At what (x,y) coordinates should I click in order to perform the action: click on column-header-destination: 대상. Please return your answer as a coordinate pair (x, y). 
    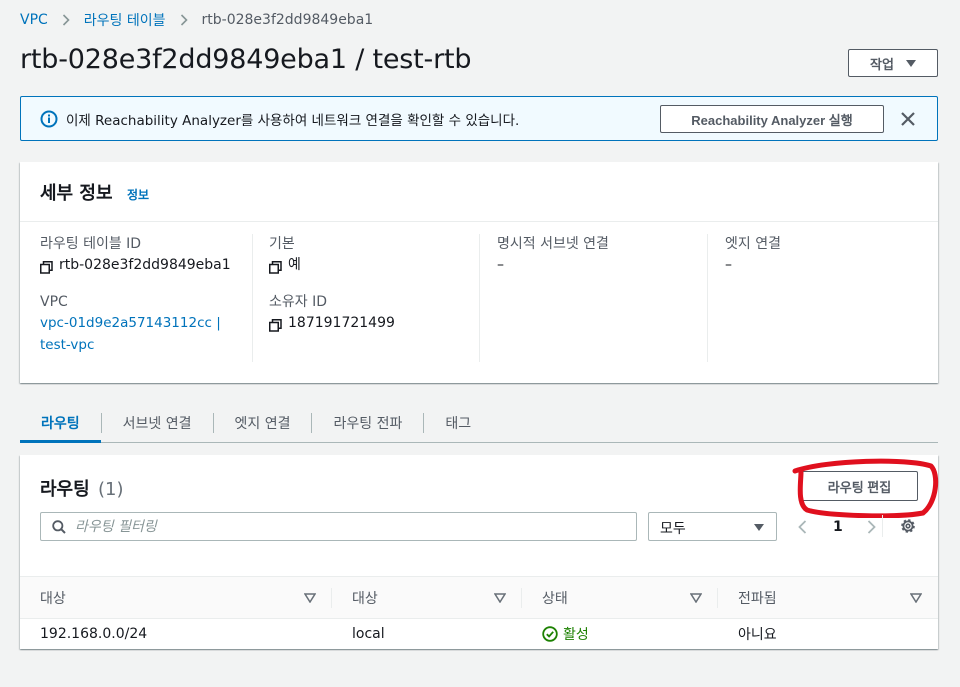
    Looking at the image, I should click on (176, 598).